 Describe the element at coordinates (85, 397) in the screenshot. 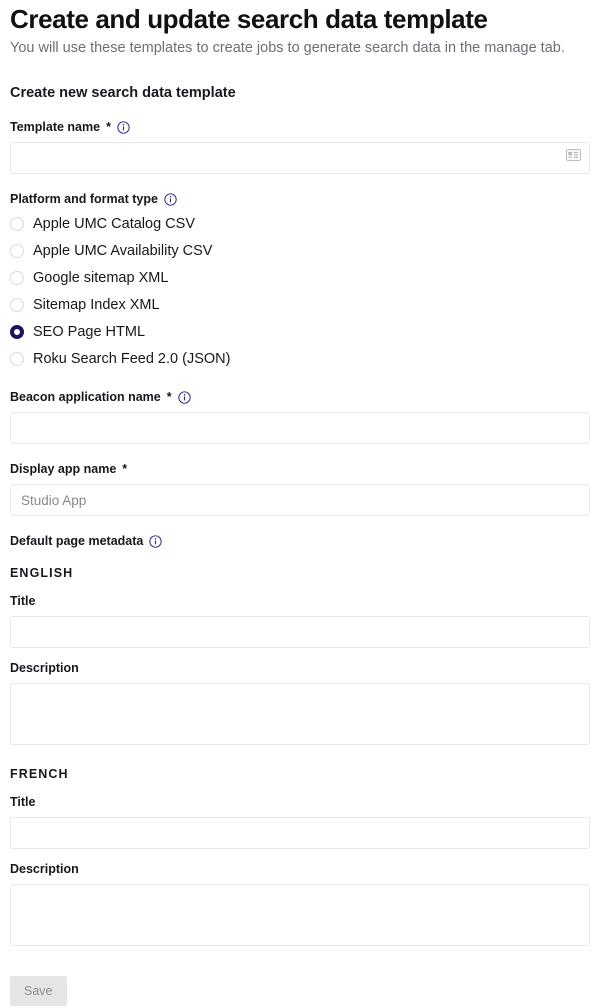

I see `beacon-application-name-label-text: Beacon application name` at that location.